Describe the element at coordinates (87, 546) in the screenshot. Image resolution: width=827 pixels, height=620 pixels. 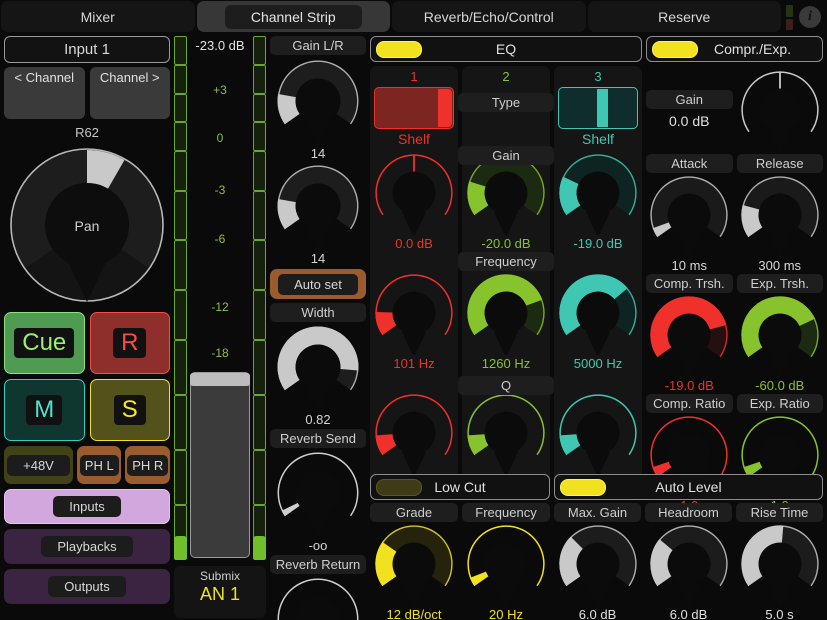
I see `playbacks-button: Playbacks` at that location.